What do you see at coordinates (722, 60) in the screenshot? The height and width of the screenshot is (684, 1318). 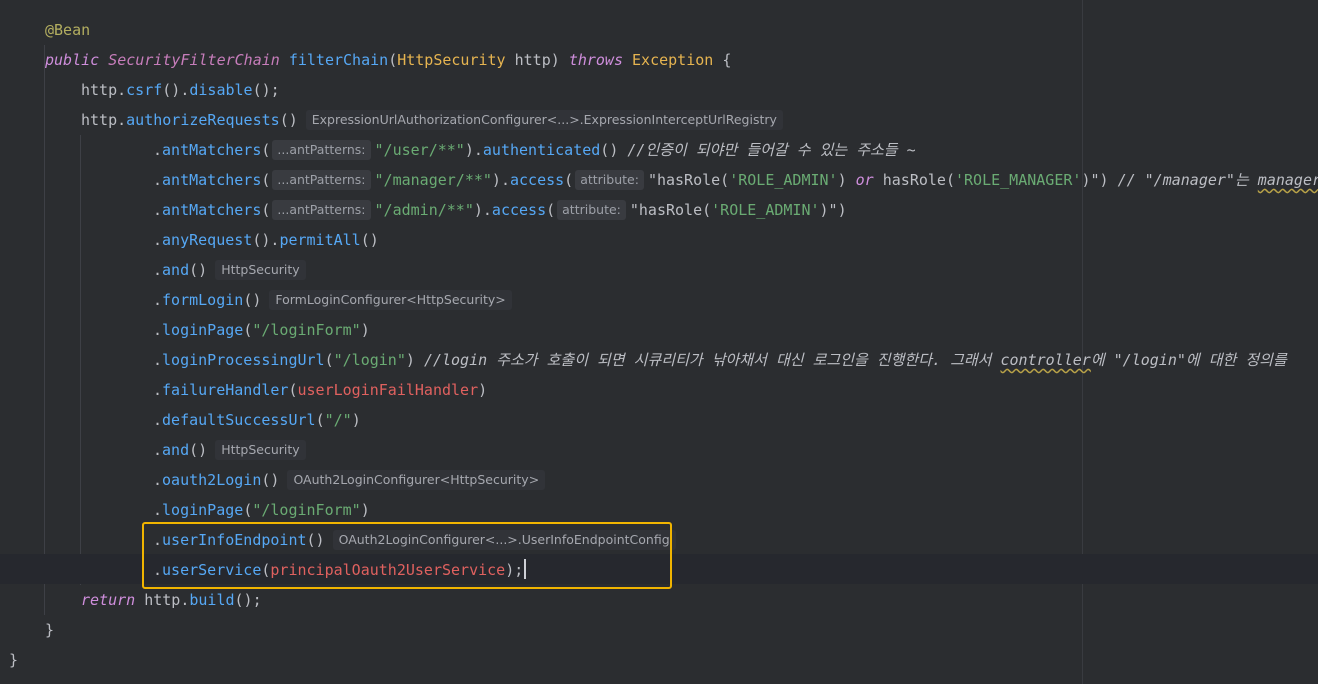 I see `code-token: {` at bounding box center [722, 60].